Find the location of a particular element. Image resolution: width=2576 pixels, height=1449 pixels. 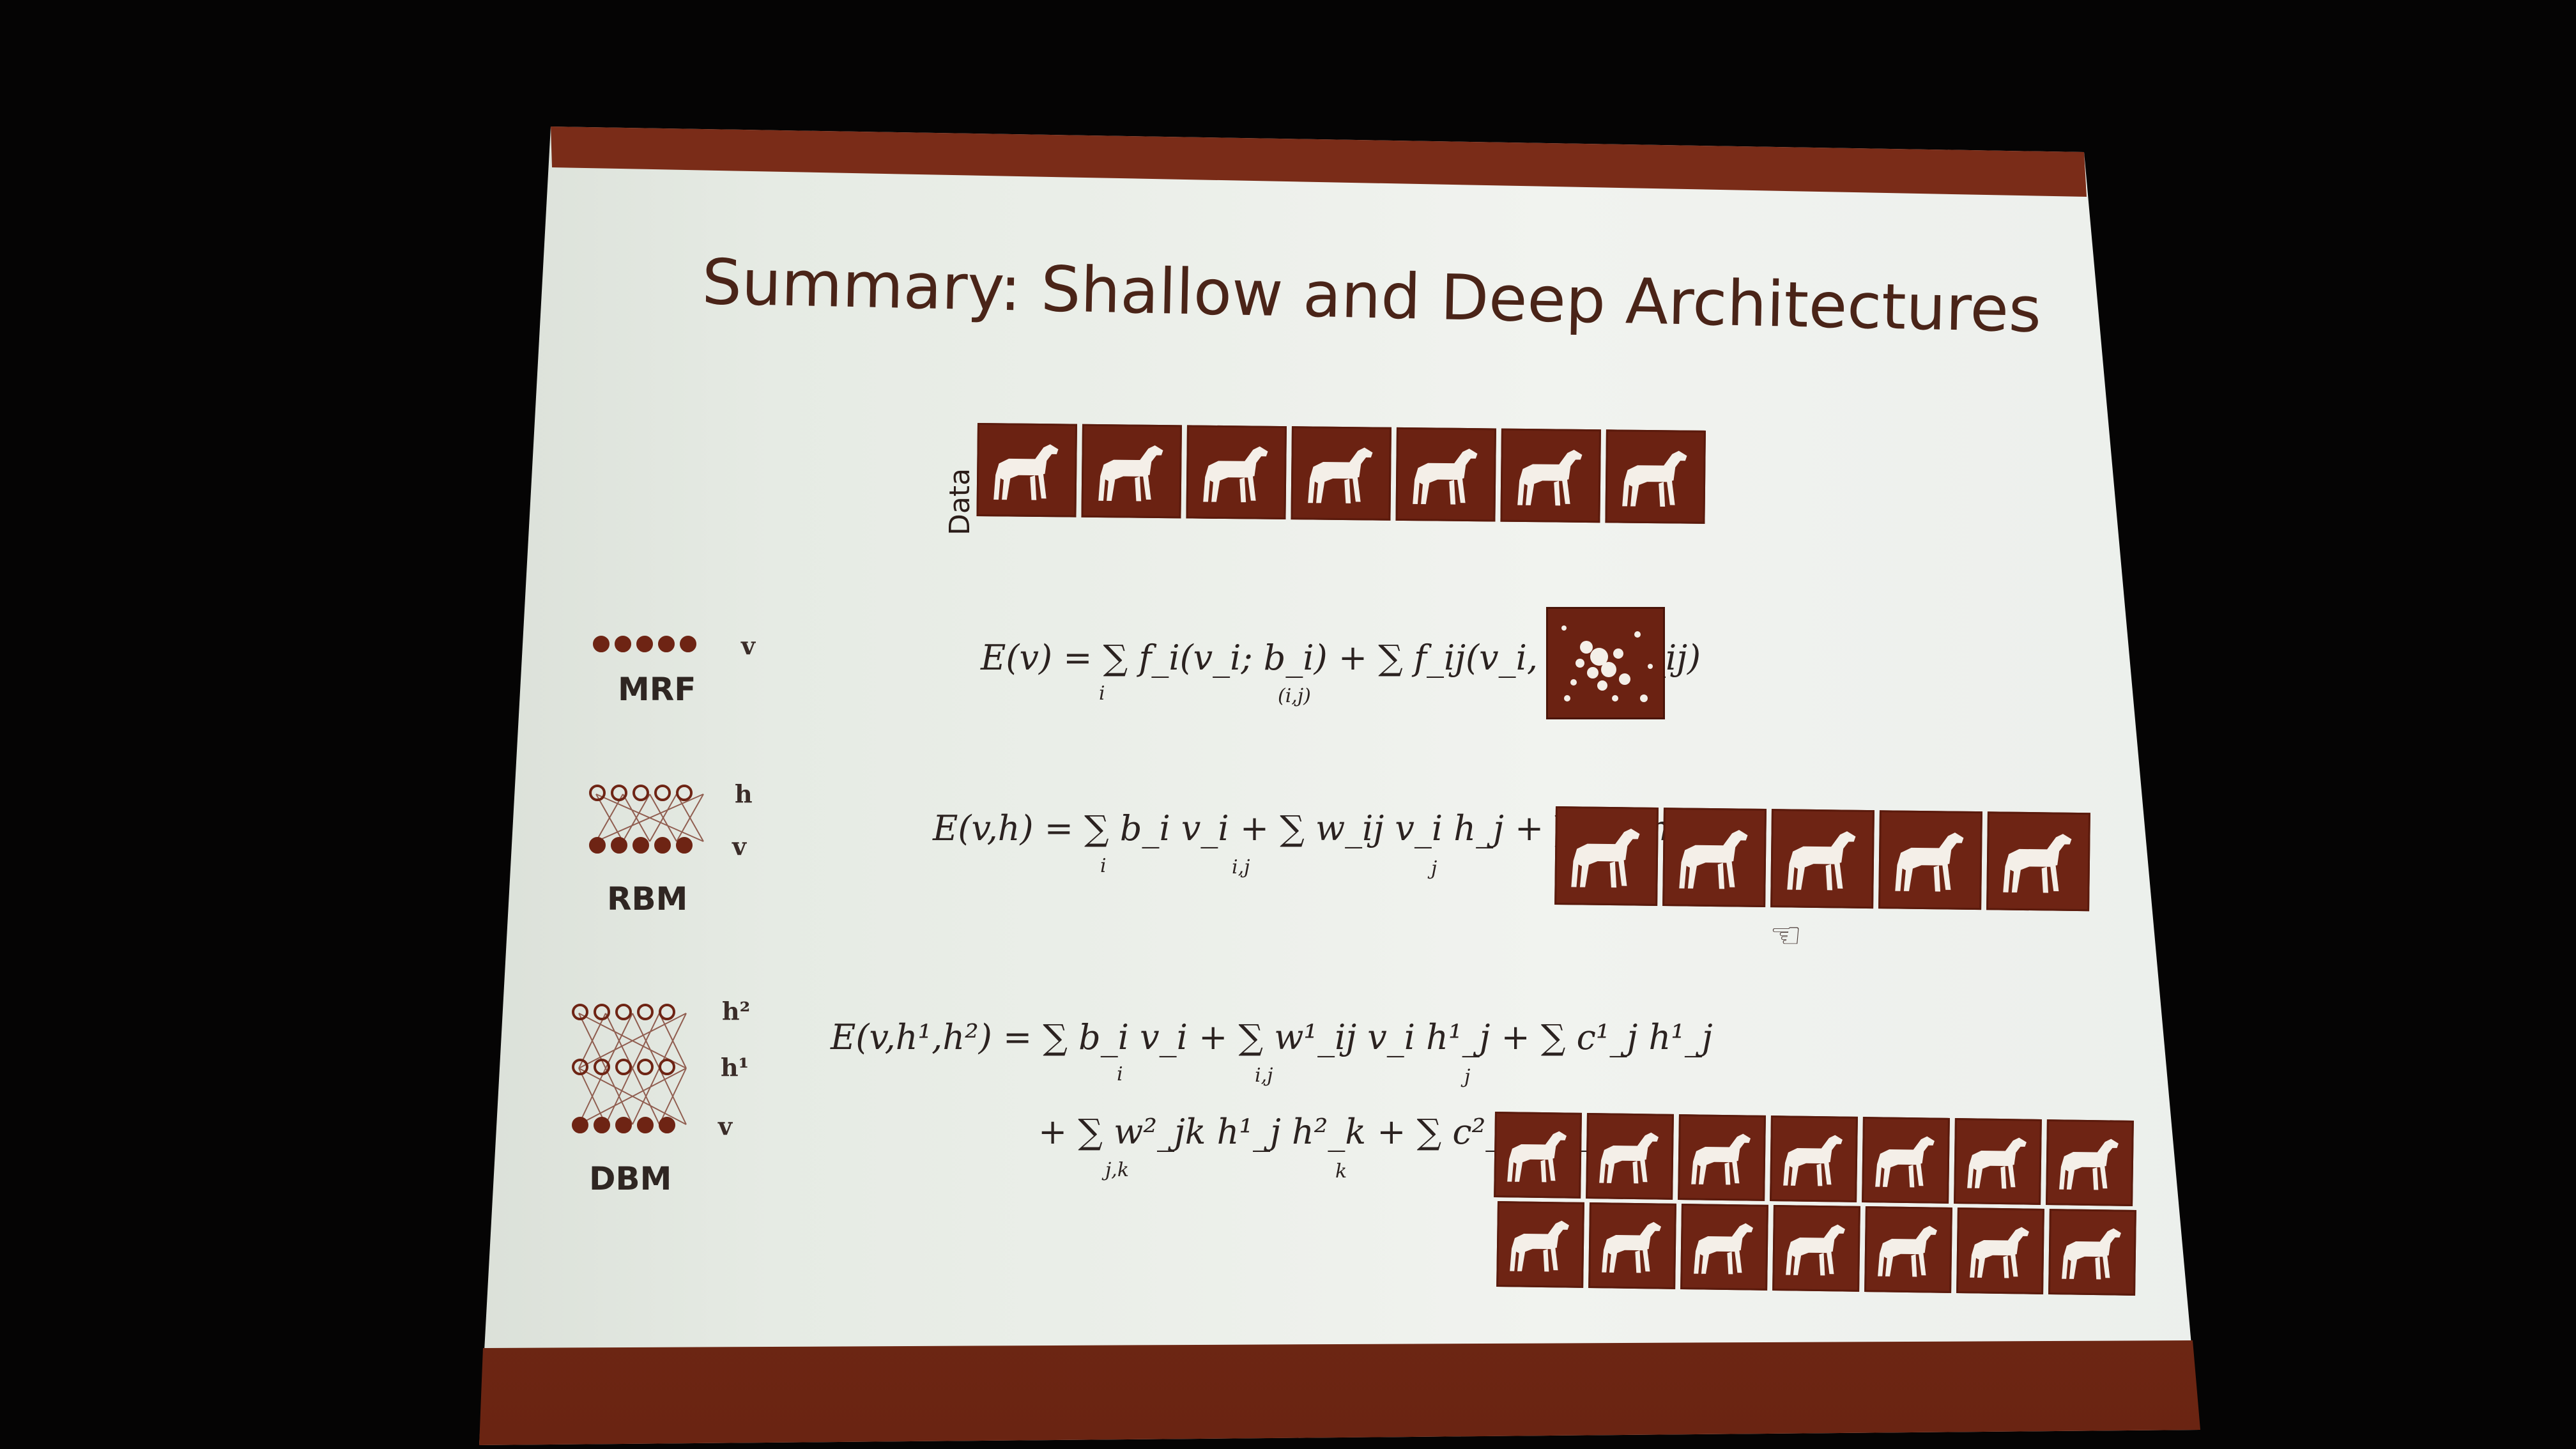

mrf-sum-index-ij: (i,j) is located at coordinates (1294, 696).